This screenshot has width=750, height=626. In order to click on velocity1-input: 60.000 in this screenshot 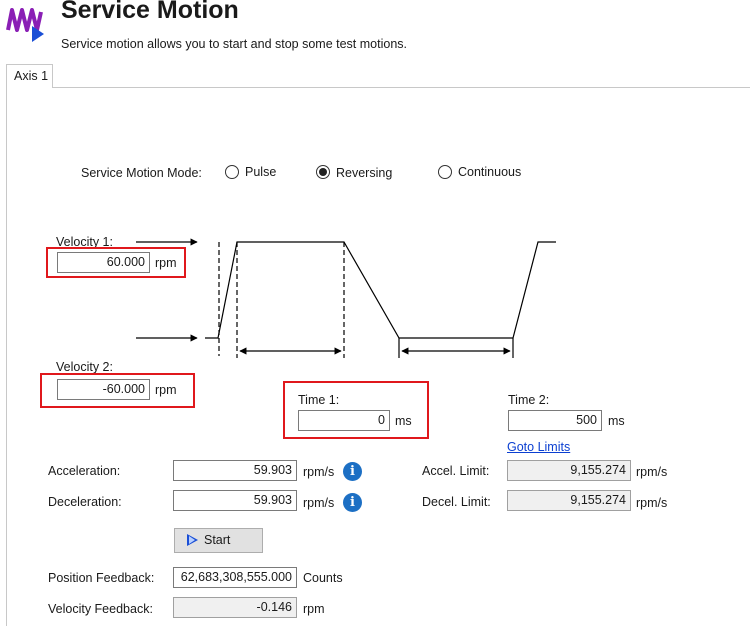, I will do `click(103, 262)`.